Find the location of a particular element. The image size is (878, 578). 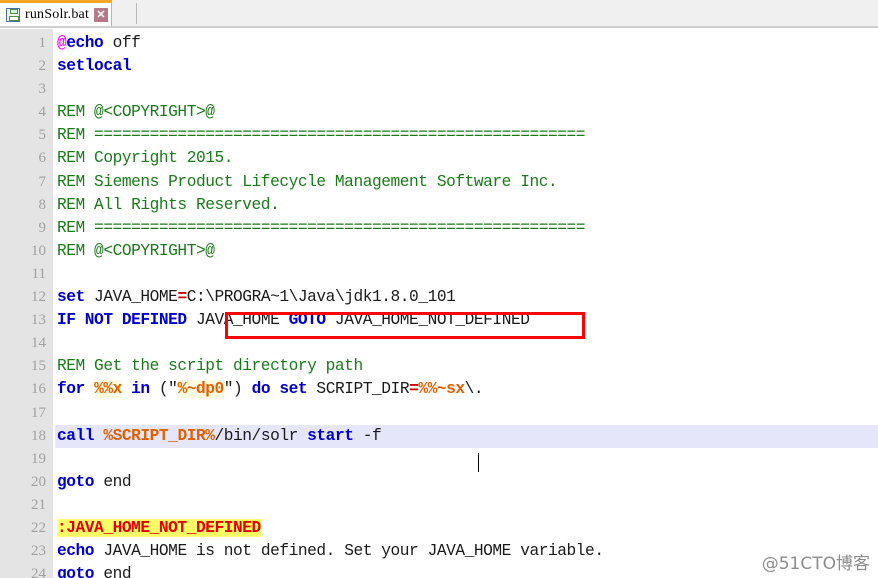

close-icon: ✕ is located at coordinates (101, 14).